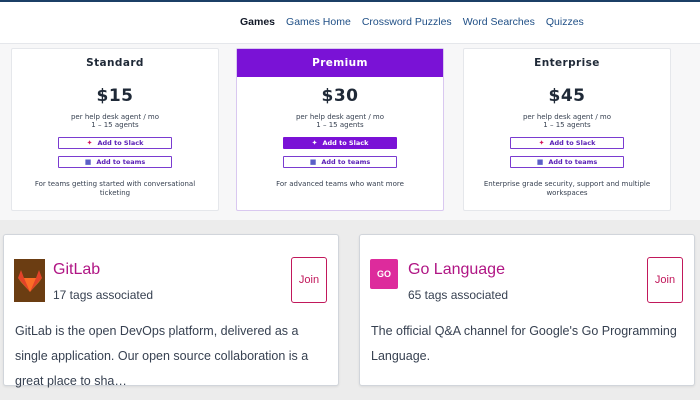  What do you see at coordinates (567, 63) in the screenshot?
I see `plan-name: Enterprise` at bounding box center [567, 63].